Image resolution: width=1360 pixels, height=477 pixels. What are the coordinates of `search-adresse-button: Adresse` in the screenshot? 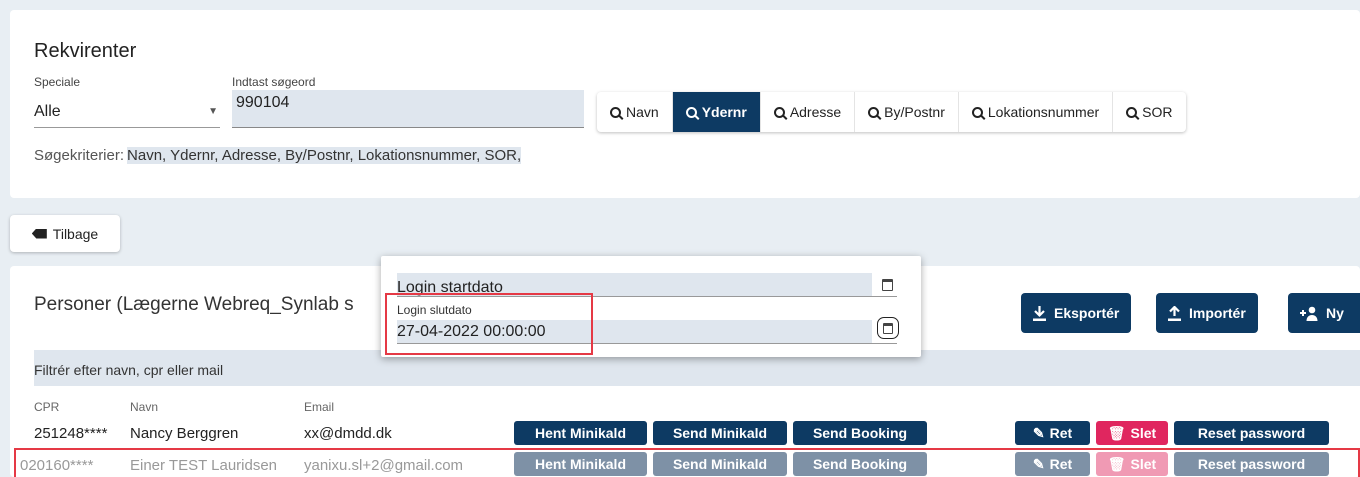 It's located at (808, 112).